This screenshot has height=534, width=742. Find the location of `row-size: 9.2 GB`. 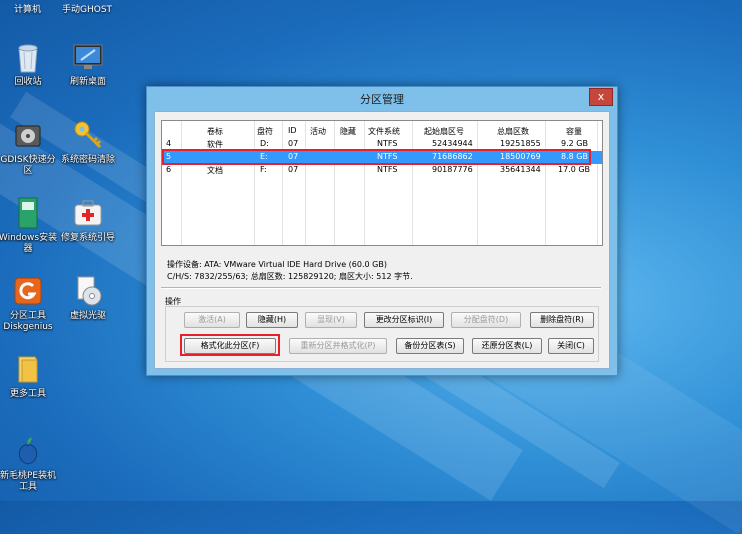

row-size: 9.2 GB is located at coordinates (574, 143).